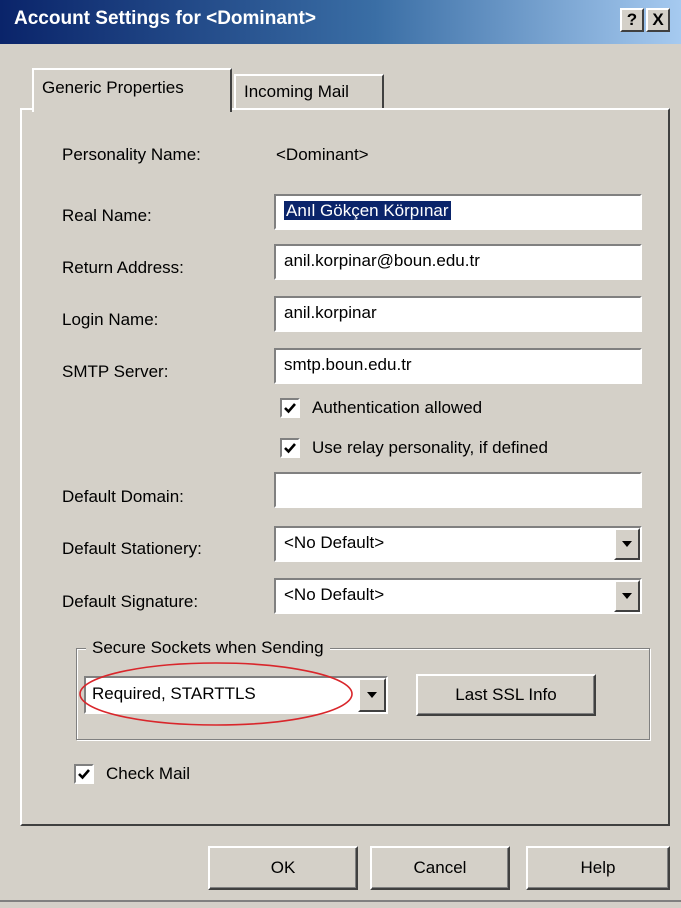 Image resolution: width=681 pixels, height=908 pixels. Describe the element at coordinates (165, 18) in the screenshot. I see `window-title: Account Settings for <Dominant>` at that location.